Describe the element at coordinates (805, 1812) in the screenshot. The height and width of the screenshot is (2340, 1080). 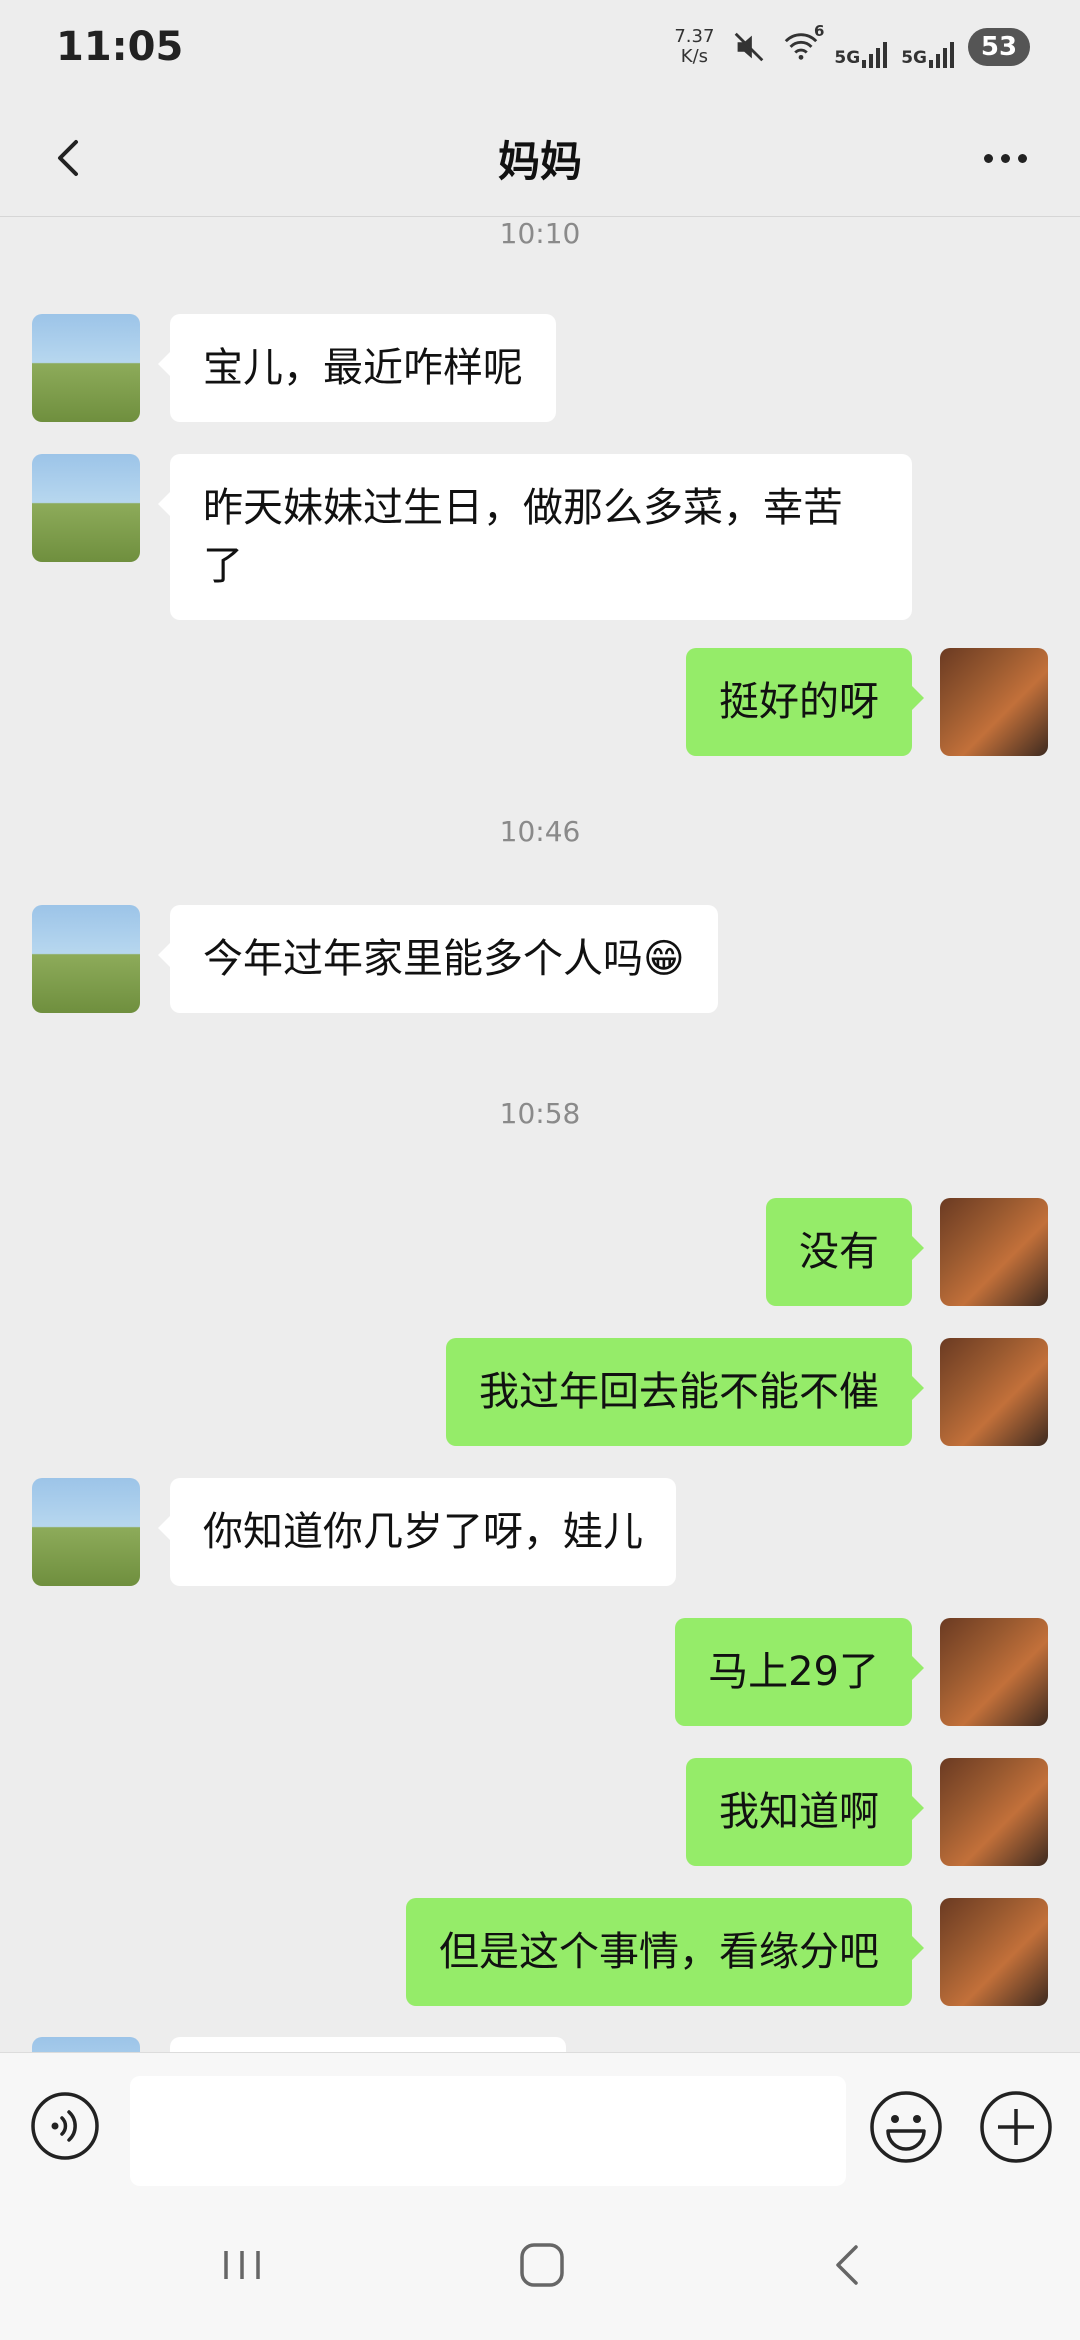
I see `message-bubble-outgoing: 我知道啊` at that location.